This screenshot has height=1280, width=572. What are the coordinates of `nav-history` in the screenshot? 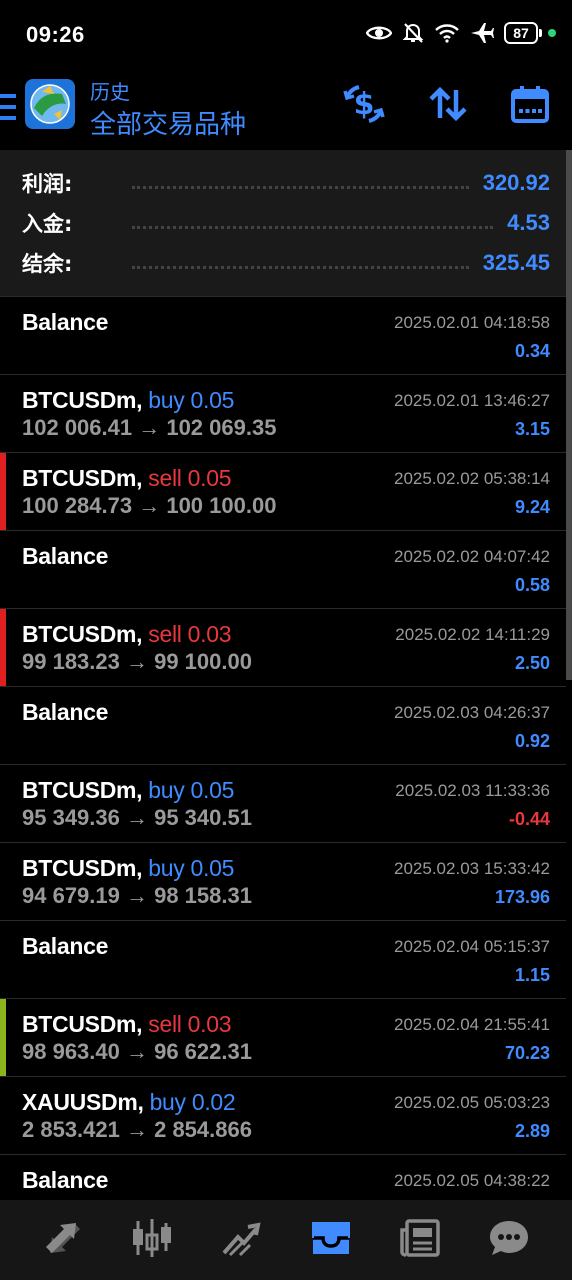 It's located at (331, 1240).